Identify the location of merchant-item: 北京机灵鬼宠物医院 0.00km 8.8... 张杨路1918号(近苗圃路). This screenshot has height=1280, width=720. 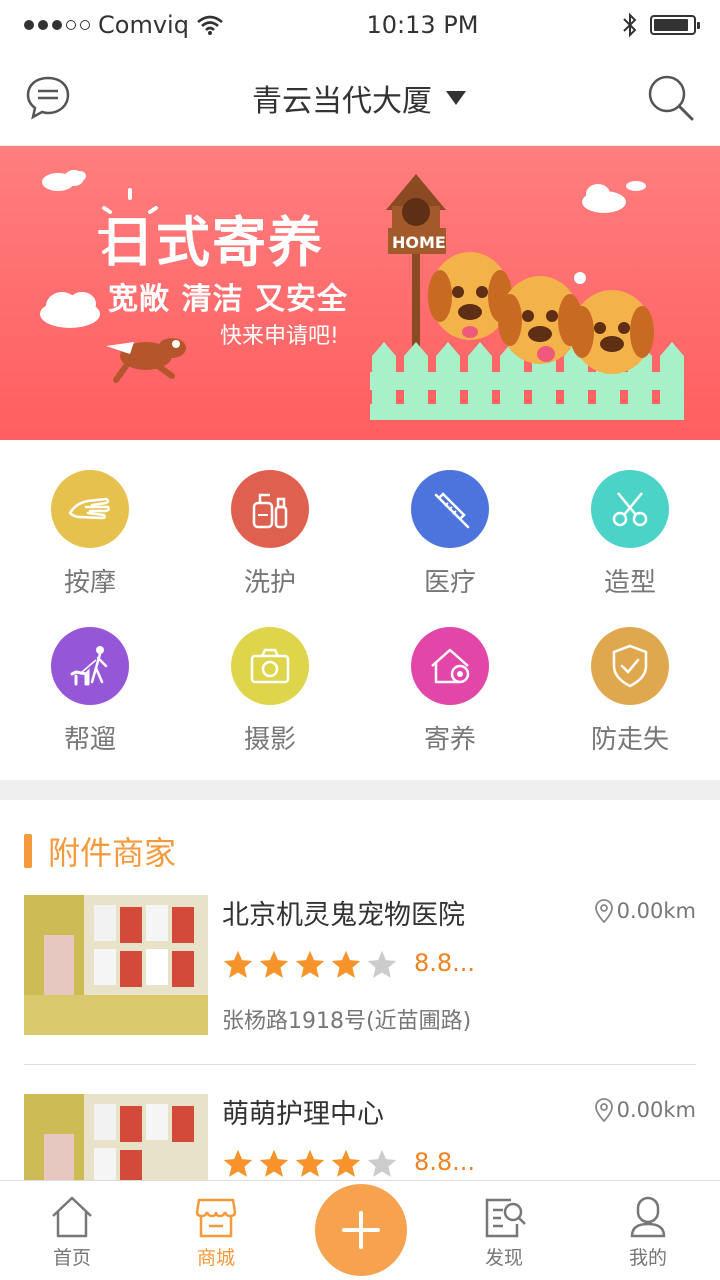
(360, 965).